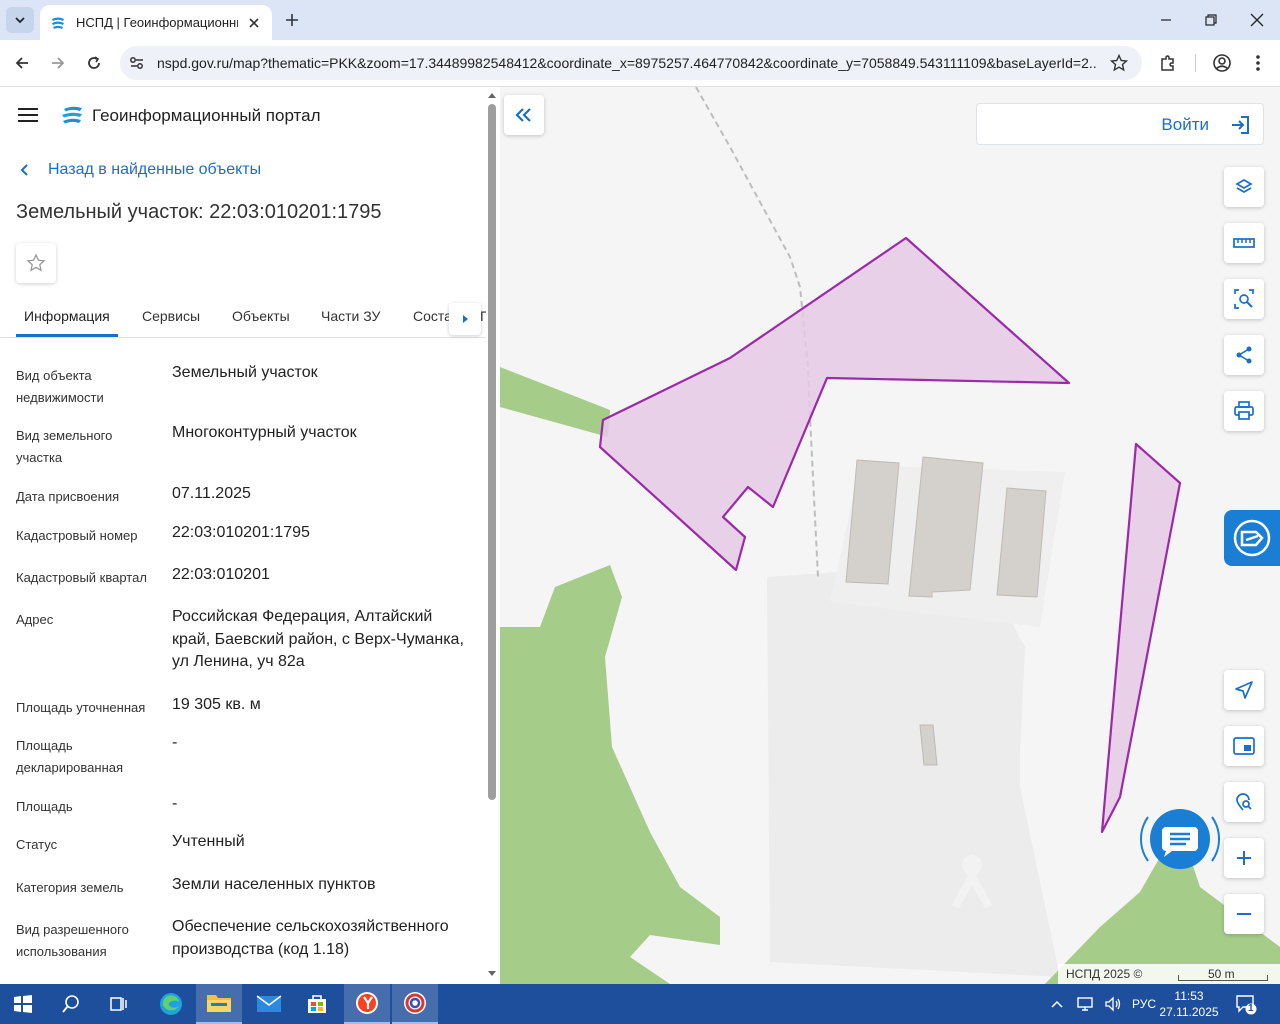 The width and height of the screenshot is (1280, 1024). Describe the element at coordinates (492, 452) in the screenshot. I see `scrollbar-thumb` at that location.